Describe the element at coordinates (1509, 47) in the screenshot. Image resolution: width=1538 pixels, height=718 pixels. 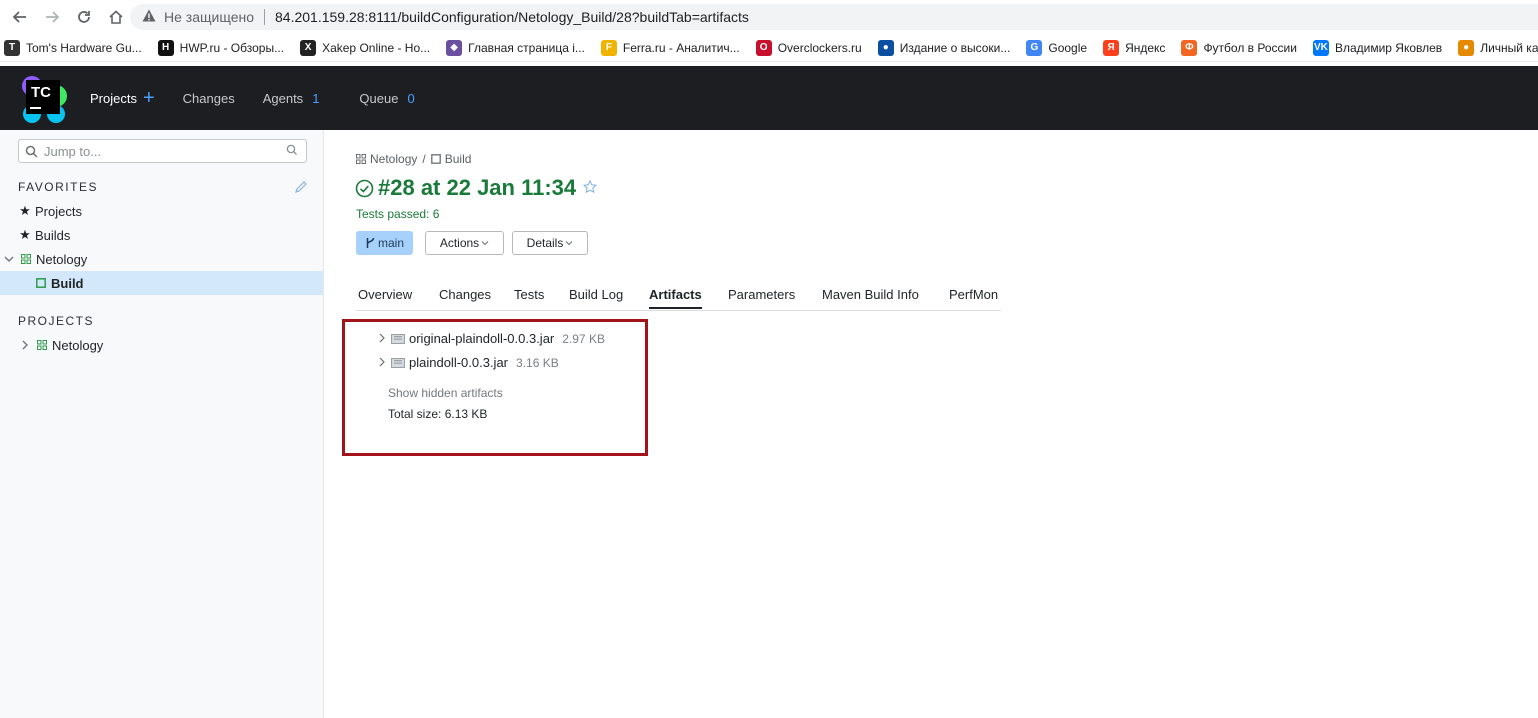
I see `bookmark-label: Личный ка` at that location.